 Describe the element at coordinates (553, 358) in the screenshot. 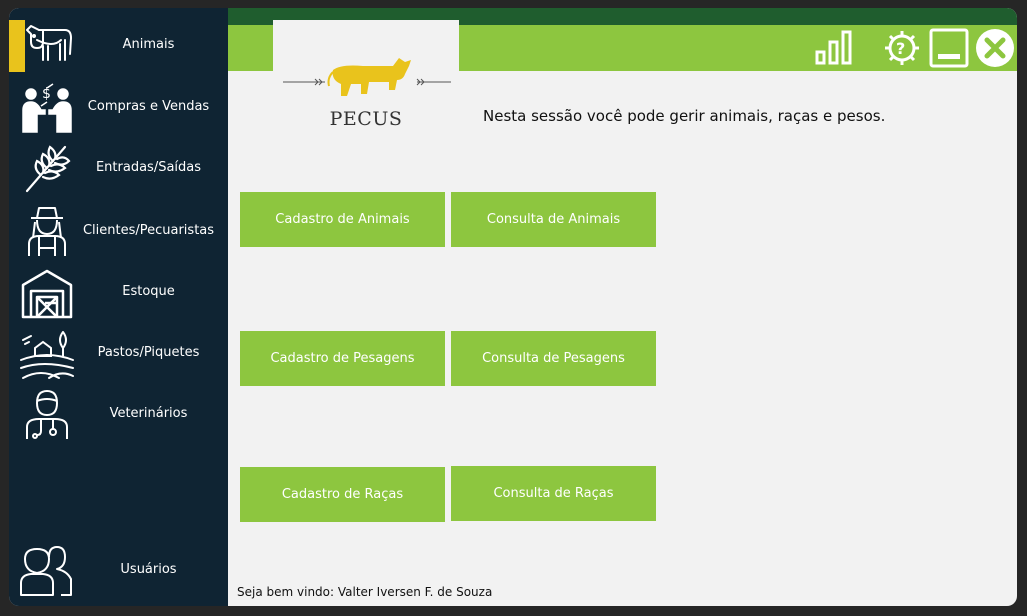

I see `consulta-pesagens-button: Consulta de Pesagens` at that location.